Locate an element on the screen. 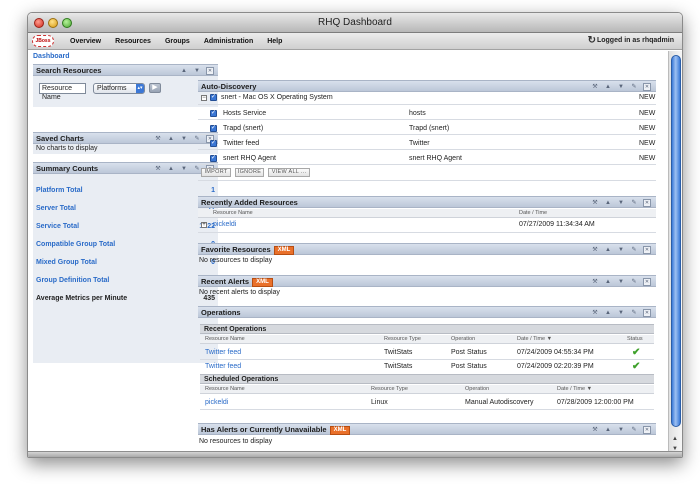  import-button: IMPORT is located at coordinates (216, 172).